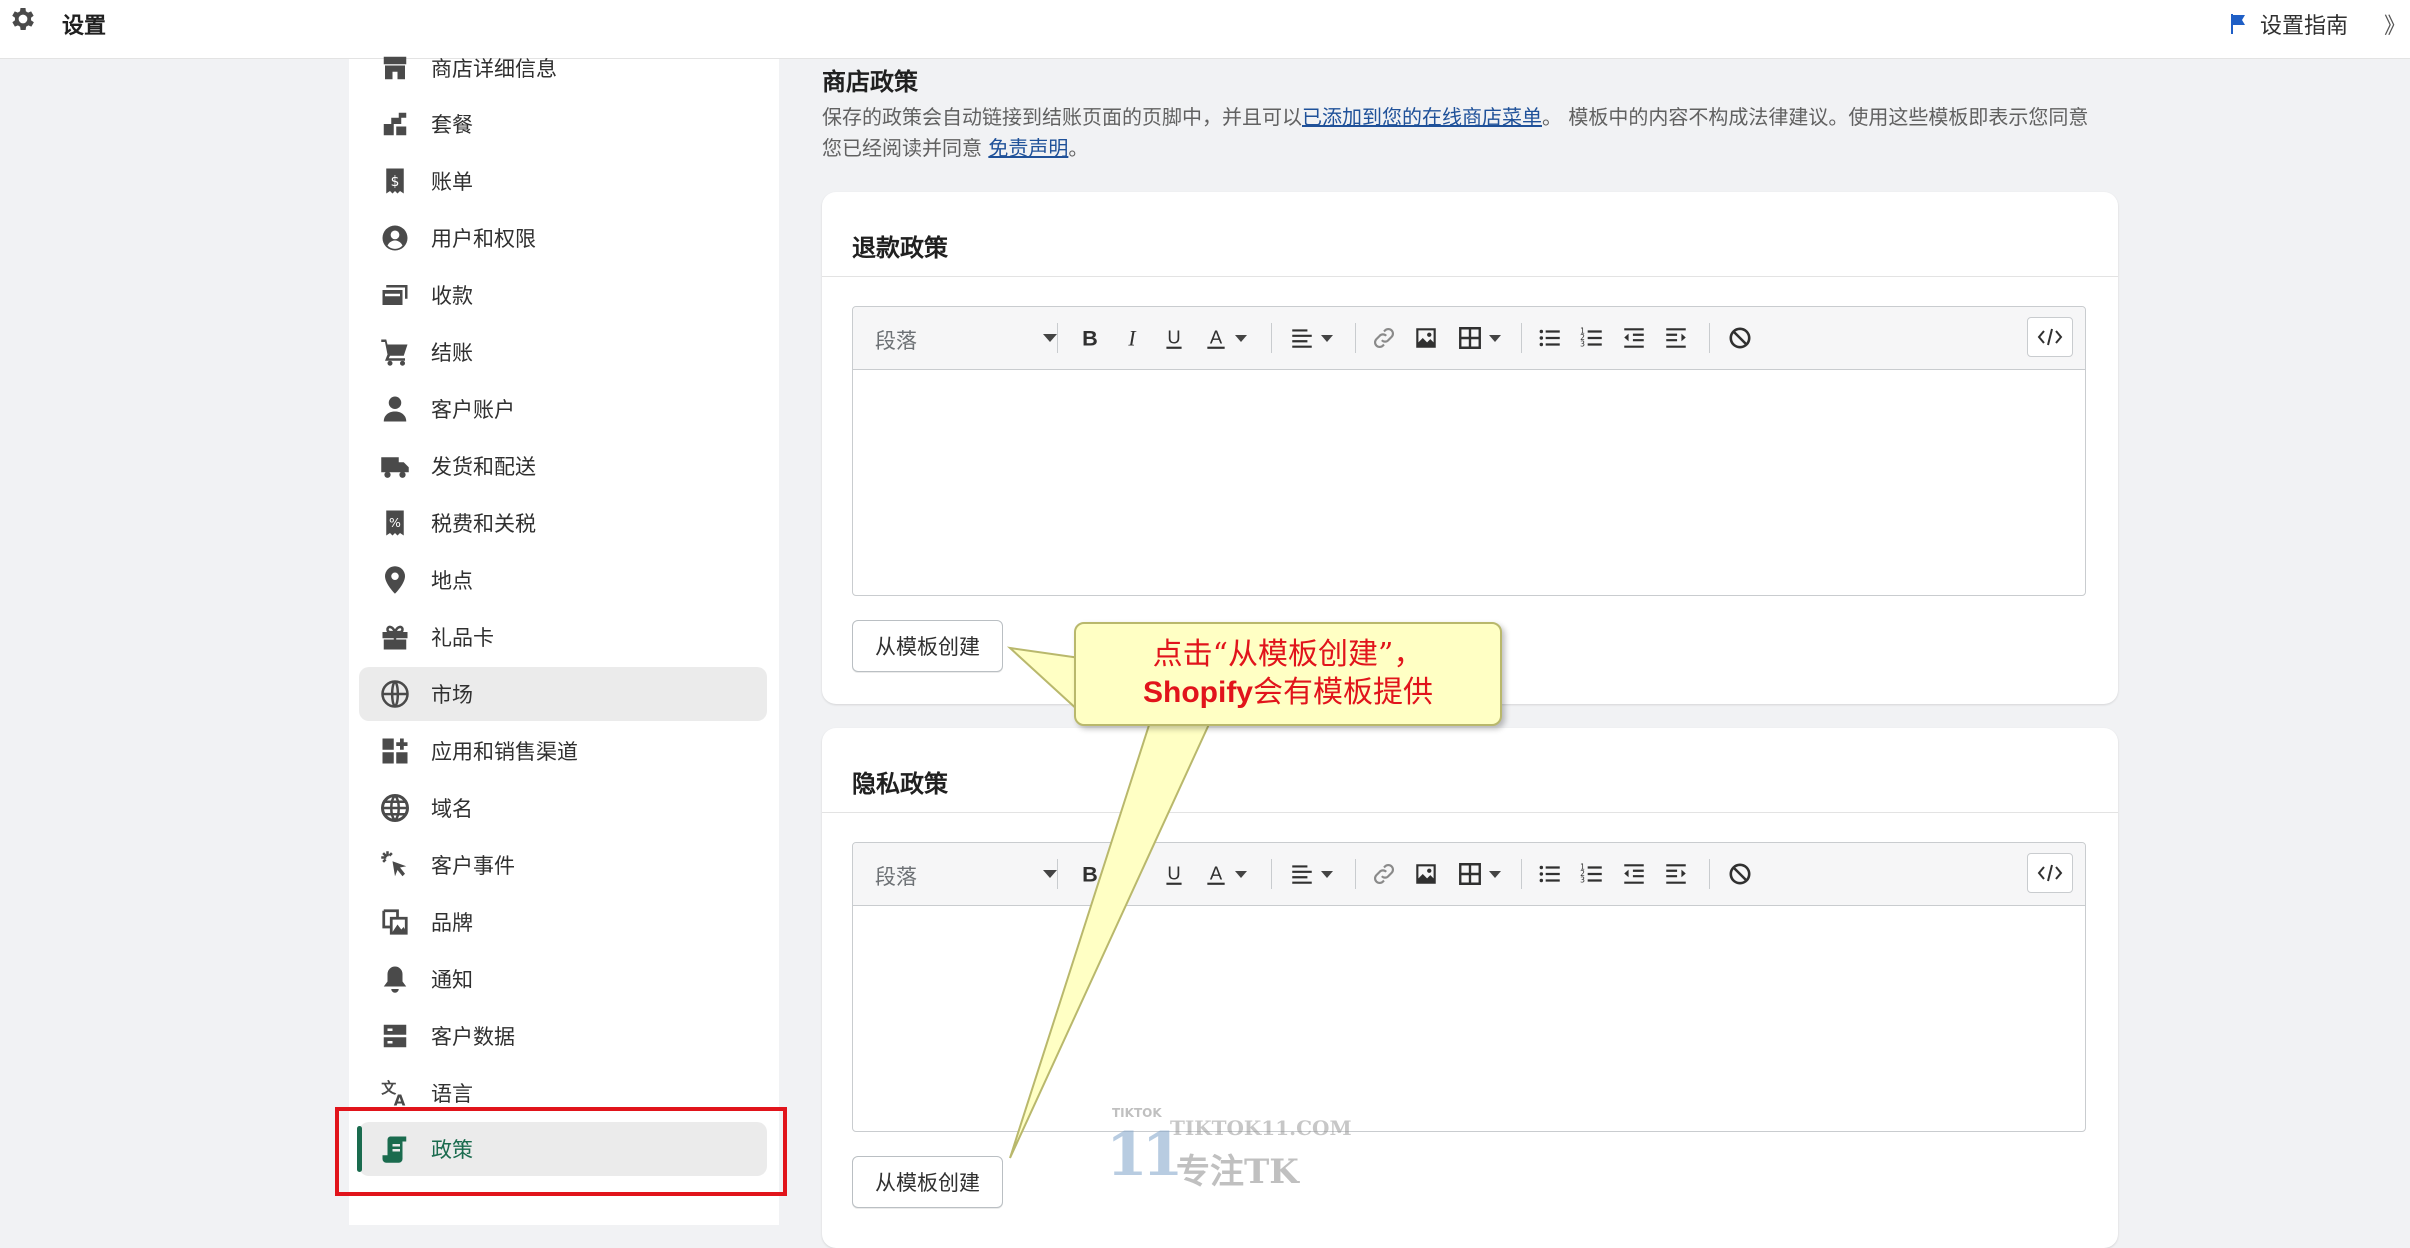 The height and width of the screenshot is (1248, 2410). Describe the element at coordinates (563, 979) in the screenshot. I see `sidebar-item-notifications: 通知` at that location.